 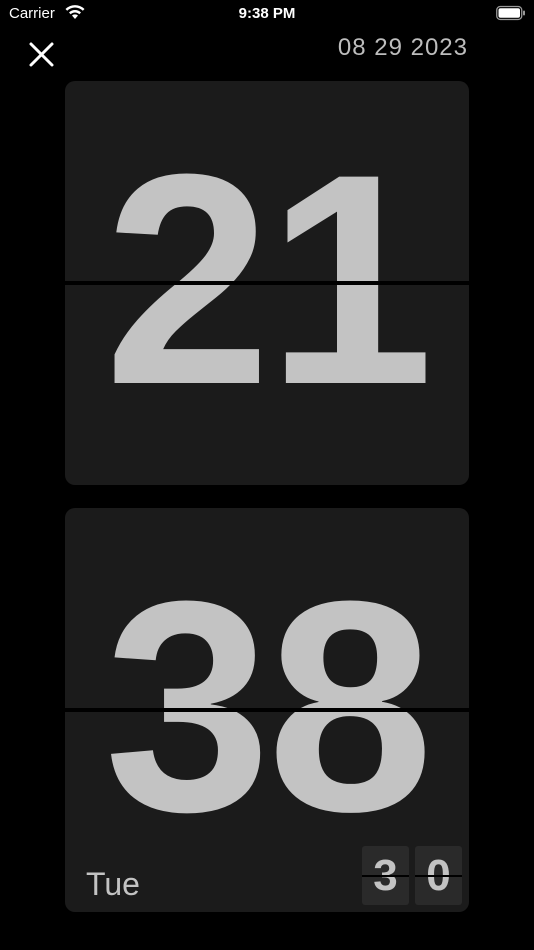 I want to click on date-label: 08 29 2023, so click(x=402, y=47).